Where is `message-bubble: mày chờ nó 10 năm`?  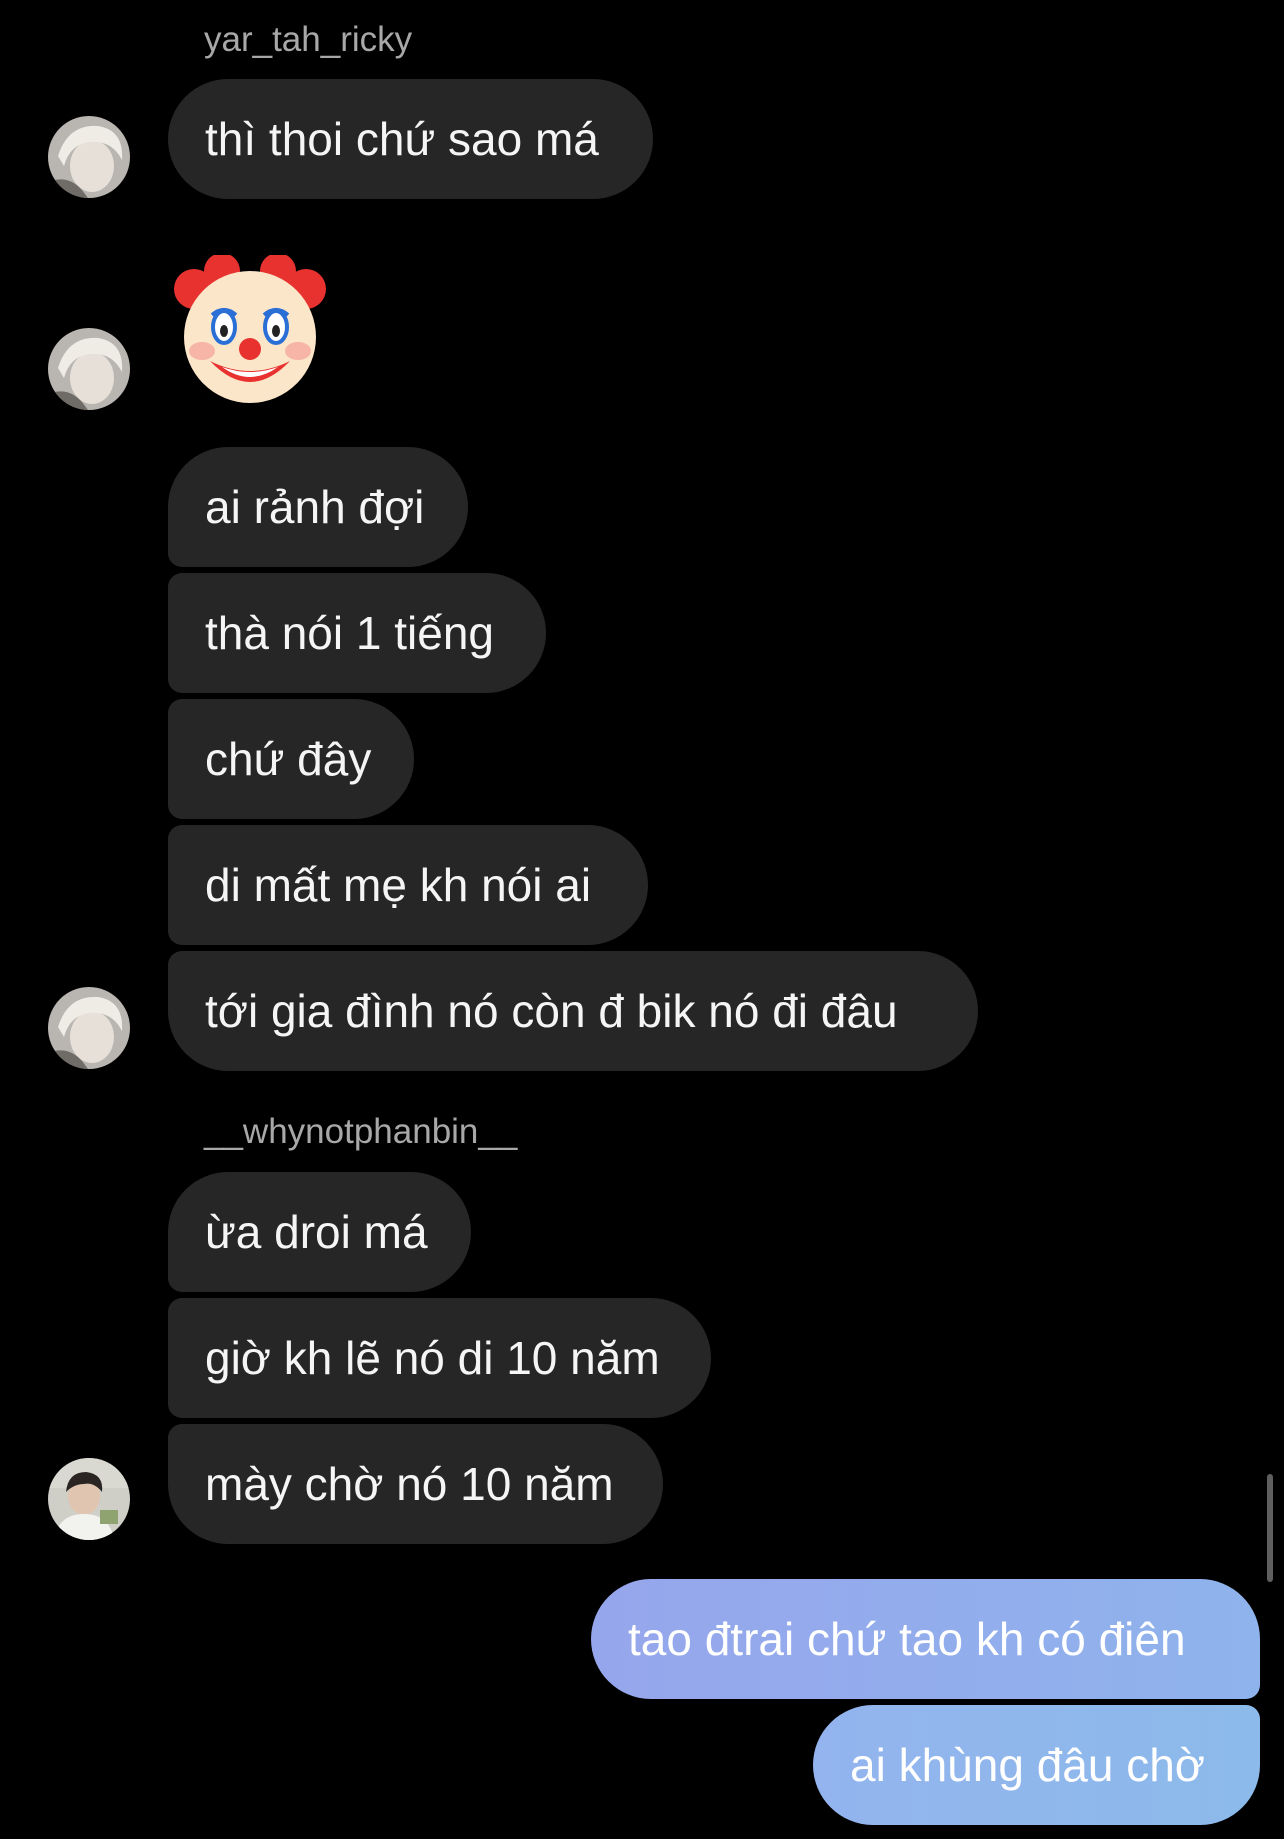
message-bubble: mày chờ nó 10 năm is located at coordinates (415, 1484).